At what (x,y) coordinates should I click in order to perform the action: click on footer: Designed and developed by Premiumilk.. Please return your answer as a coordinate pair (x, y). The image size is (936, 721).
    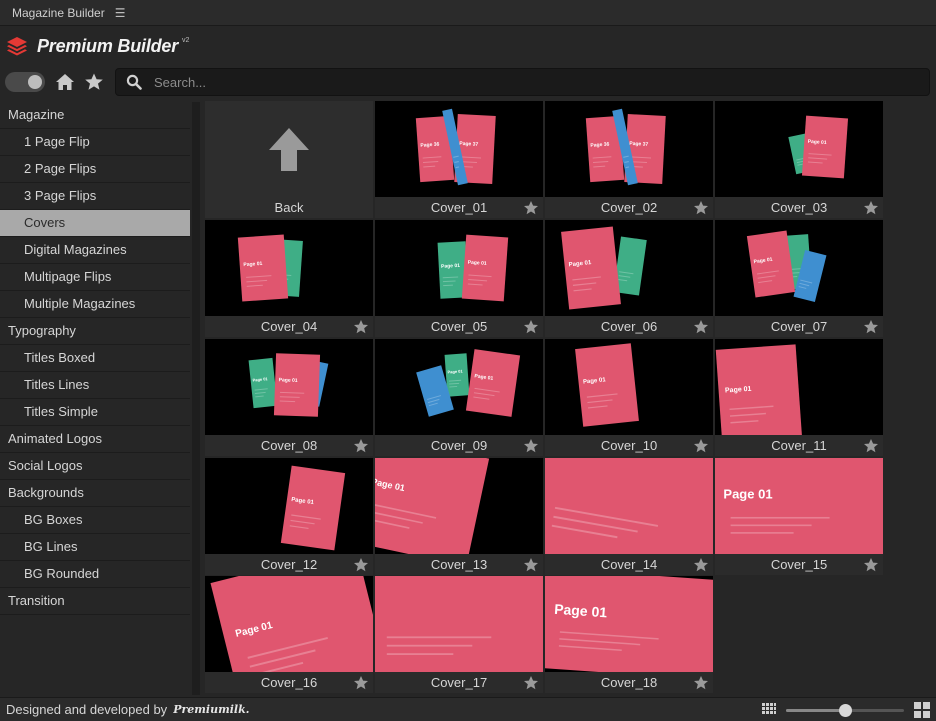
    Looking at the image, I should click on (468, 709).